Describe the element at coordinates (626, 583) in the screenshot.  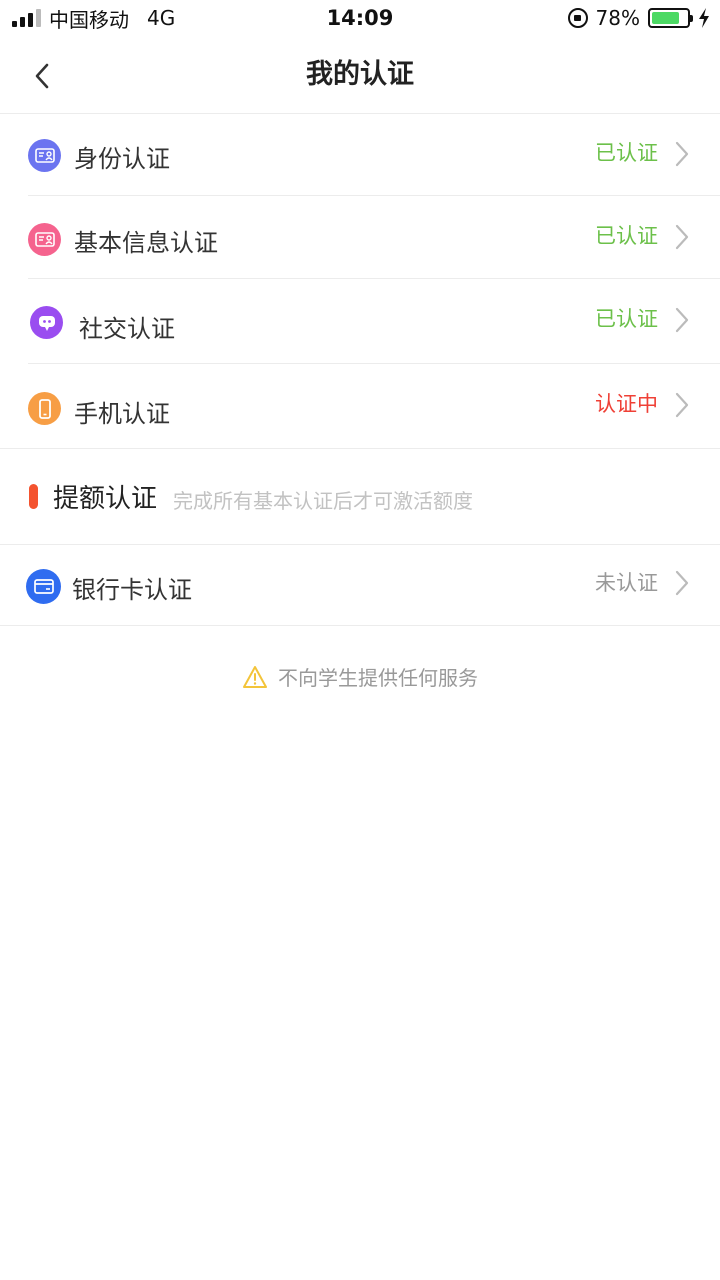
I see `status-badge: 未认证` at that location.